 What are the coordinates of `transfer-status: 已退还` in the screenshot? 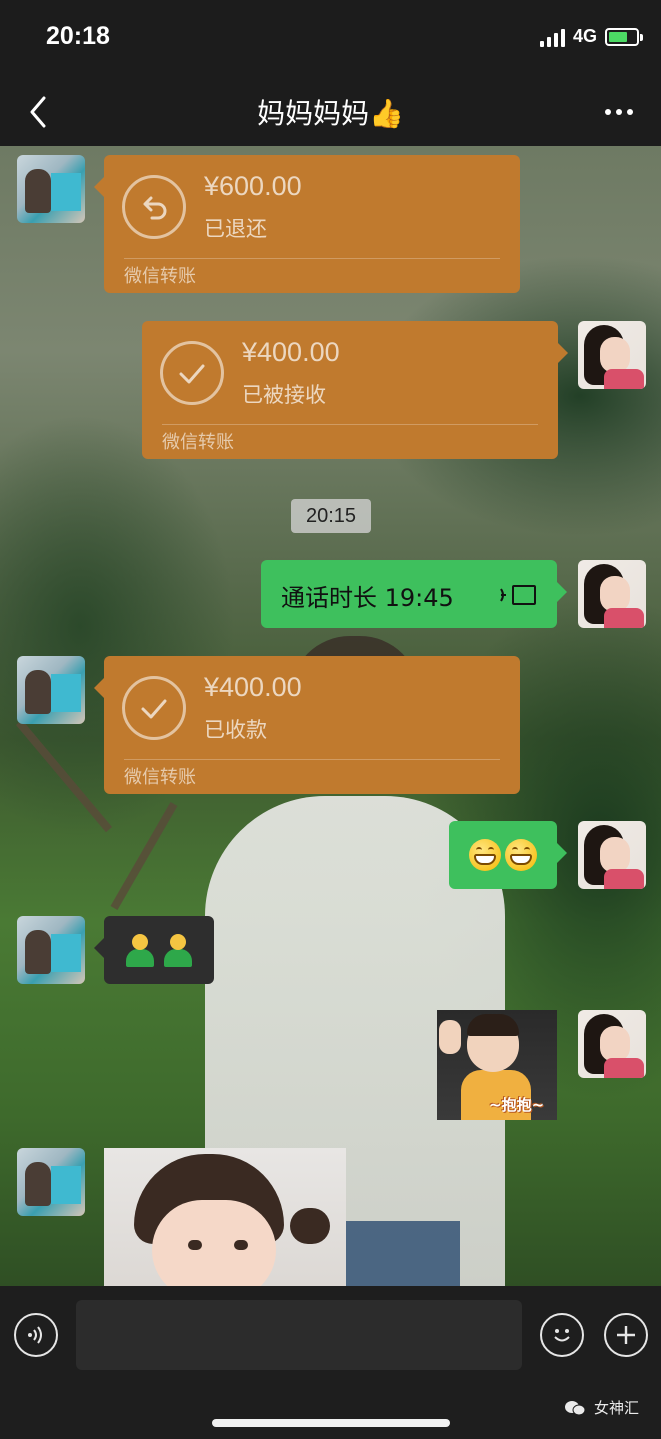 It's located at (235, 229).